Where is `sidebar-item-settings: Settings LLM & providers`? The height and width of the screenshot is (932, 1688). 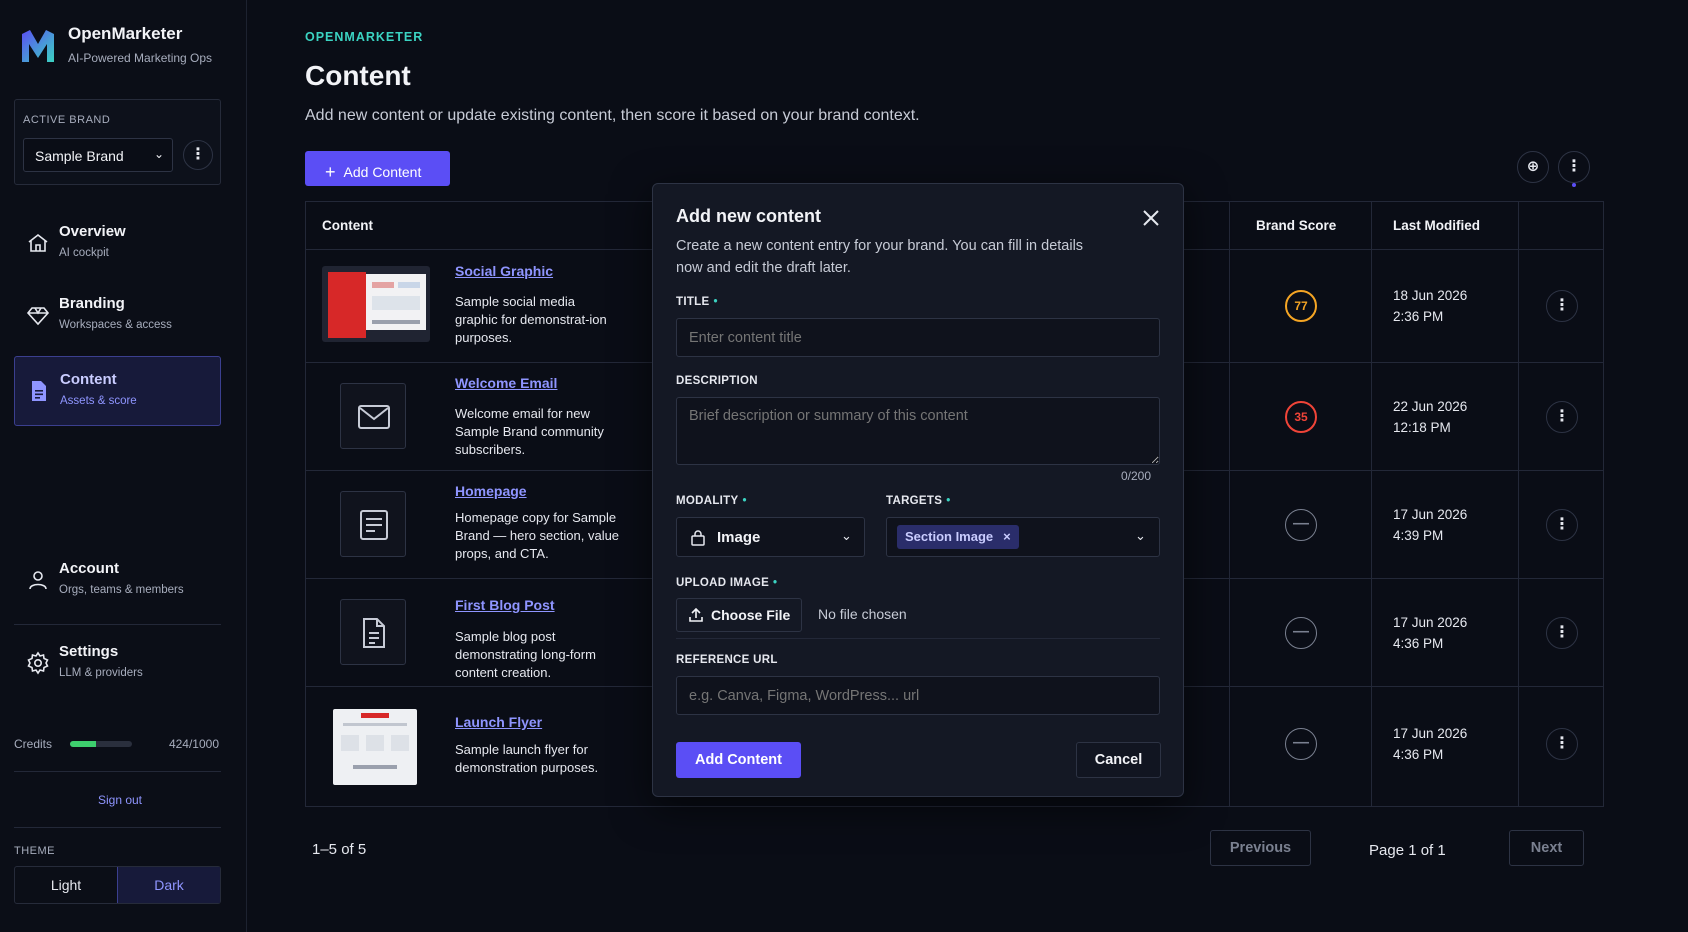 sidebar-item-settings: Settings LLM & providers is located at coordinates (117, 664).